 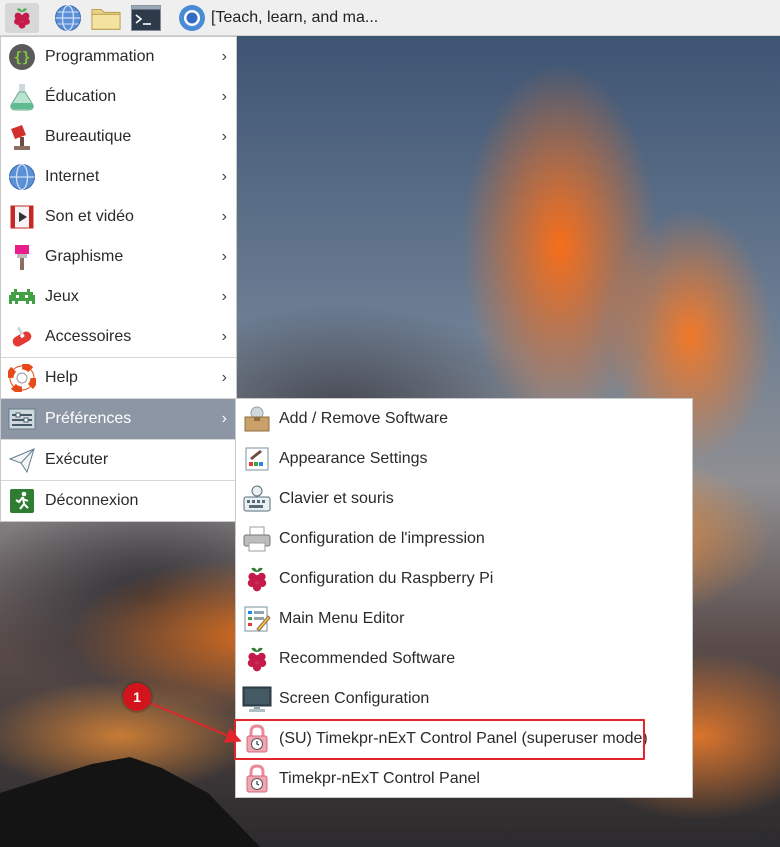 I want to click on menu-item-label: Internet, so click(x=72, y=176).